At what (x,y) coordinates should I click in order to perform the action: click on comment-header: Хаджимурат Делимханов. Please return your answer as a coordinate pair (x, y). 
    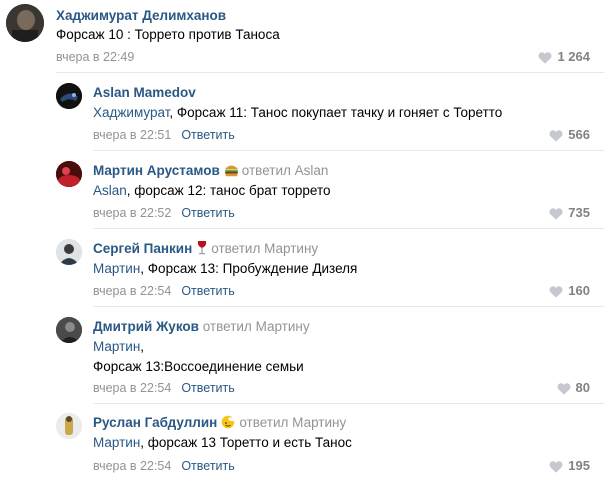
    Looking at the image, I should click on (141, 15).